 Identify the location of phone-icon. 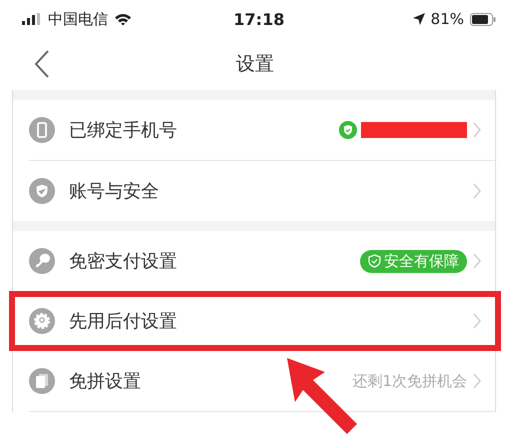
(42, 130).